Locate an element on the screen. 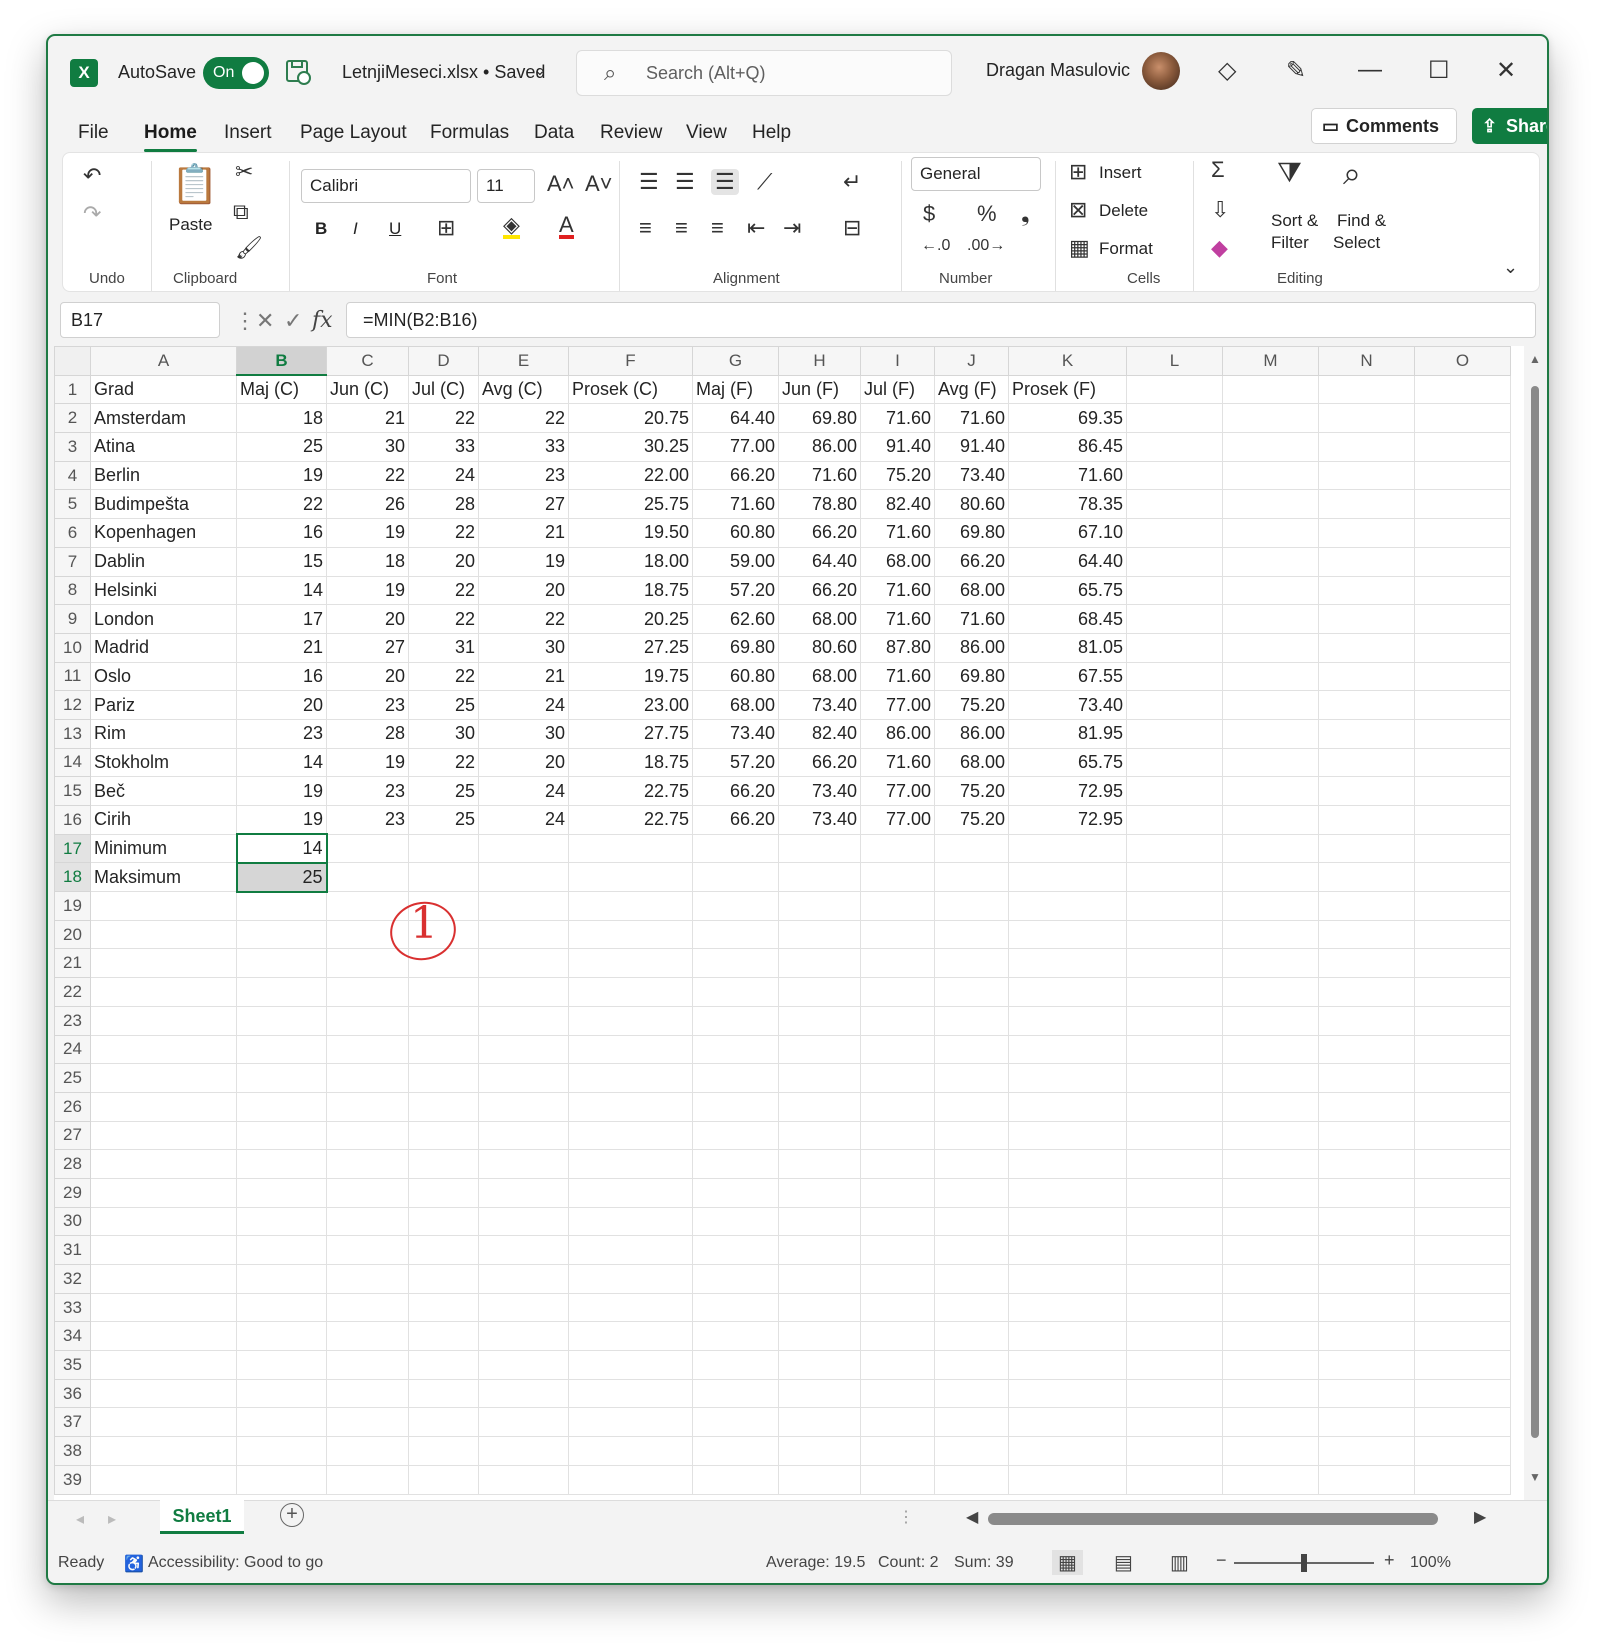  cell: 81.95 is located at coordinates (1067, 733).